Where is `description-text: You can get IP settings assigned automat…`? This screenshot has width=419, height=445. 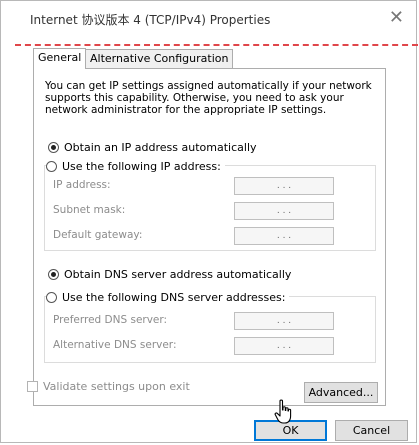 description-text: You can get IP settings assigned automat… is located at coordinates (208, 98).